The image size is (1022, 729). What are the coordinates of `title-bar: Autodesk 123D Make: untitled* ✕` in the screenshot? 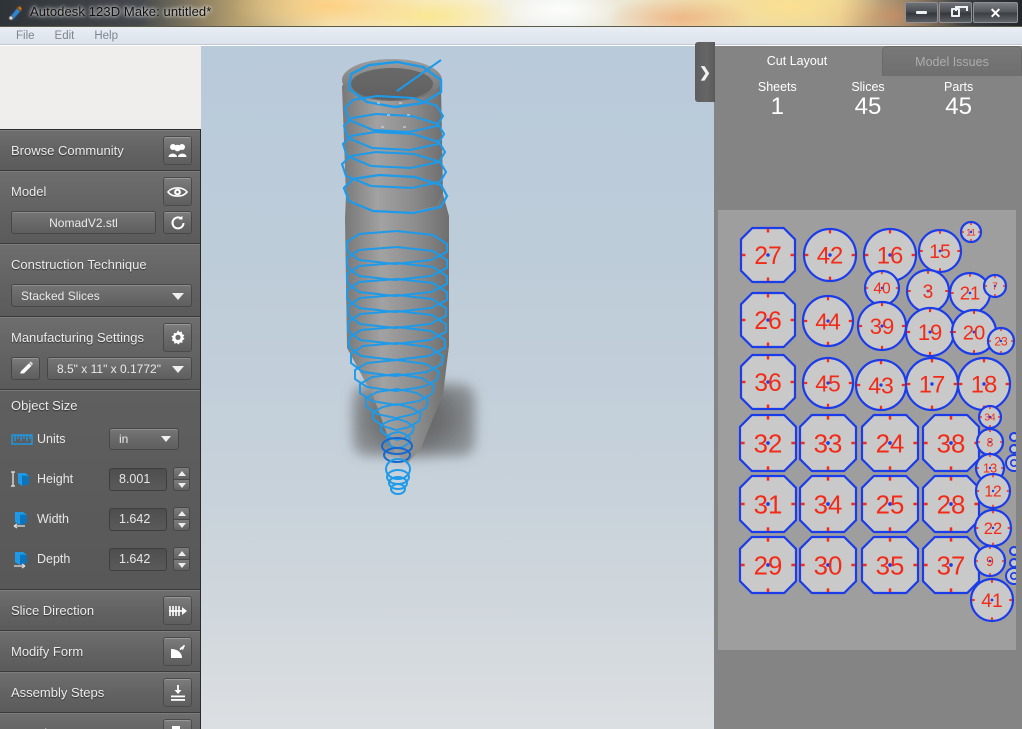 It's located at (511, 13).